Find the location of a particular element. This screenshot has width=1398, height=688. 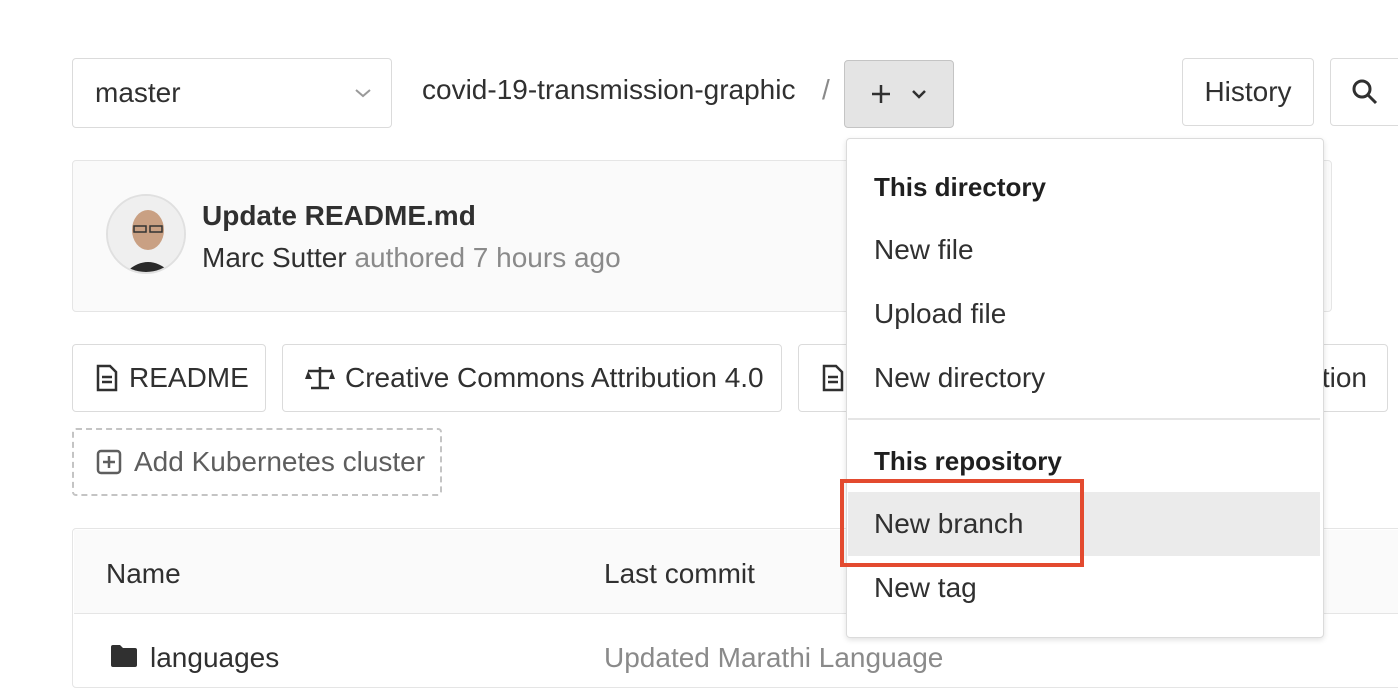

repo-path-name: covid-19-transmission-graphic is located at coordinates (608, 90).